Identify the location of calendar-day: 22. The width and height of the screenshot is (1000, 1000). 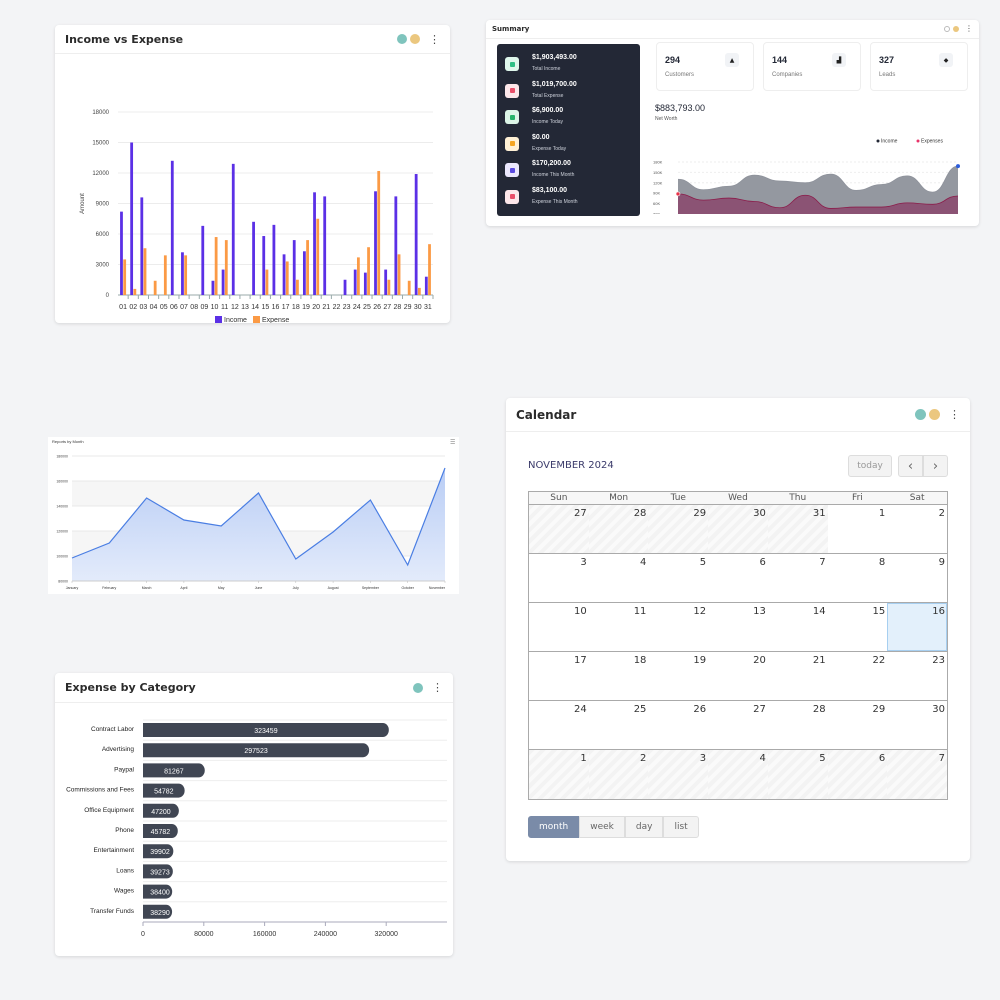
(858, 676).